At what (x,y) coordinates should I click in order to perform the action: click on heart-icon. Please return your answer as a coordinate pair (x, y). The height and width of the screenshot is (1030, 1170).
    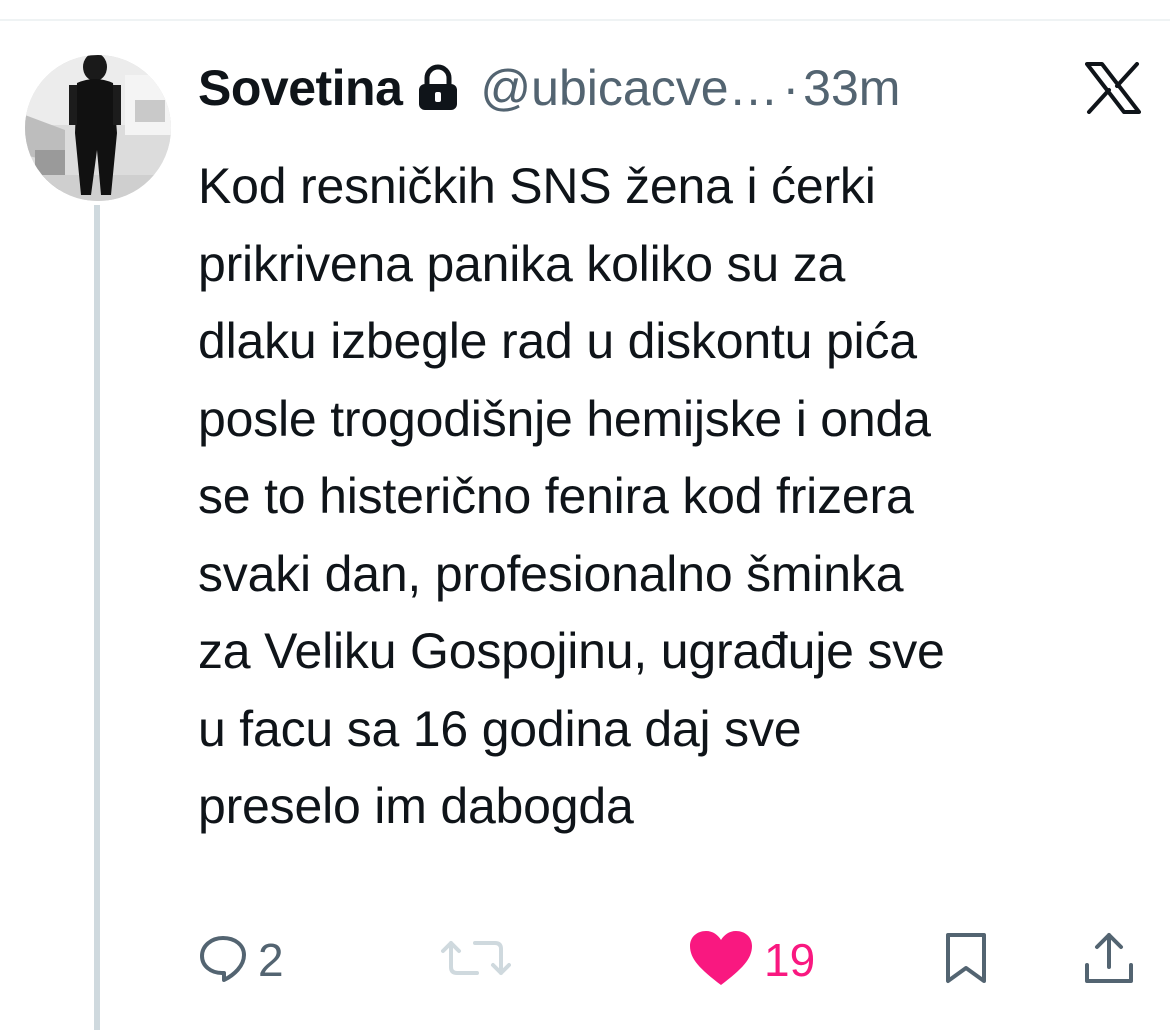
    Looking at the image, I should click on (721, 960).